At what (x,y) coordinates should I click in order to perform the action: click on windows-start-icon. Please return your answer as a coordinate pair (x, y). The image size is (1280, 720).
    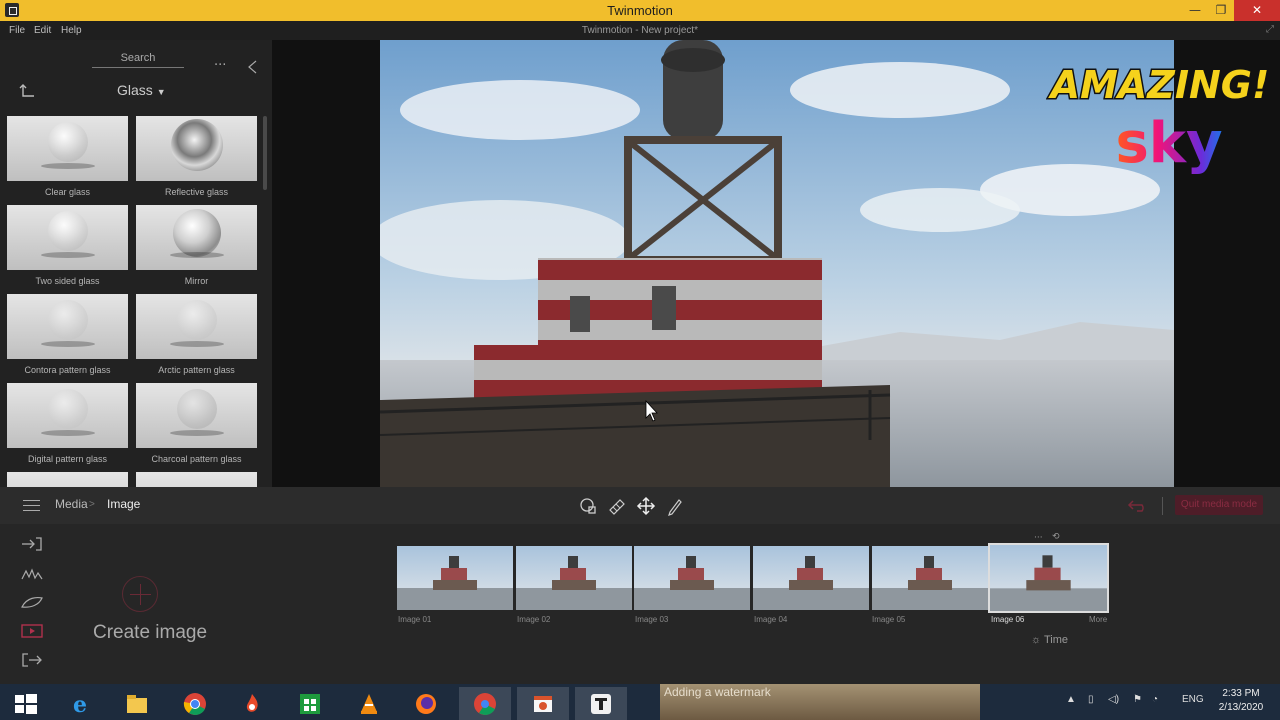
    Looking at the image, I should click on (26, 703).